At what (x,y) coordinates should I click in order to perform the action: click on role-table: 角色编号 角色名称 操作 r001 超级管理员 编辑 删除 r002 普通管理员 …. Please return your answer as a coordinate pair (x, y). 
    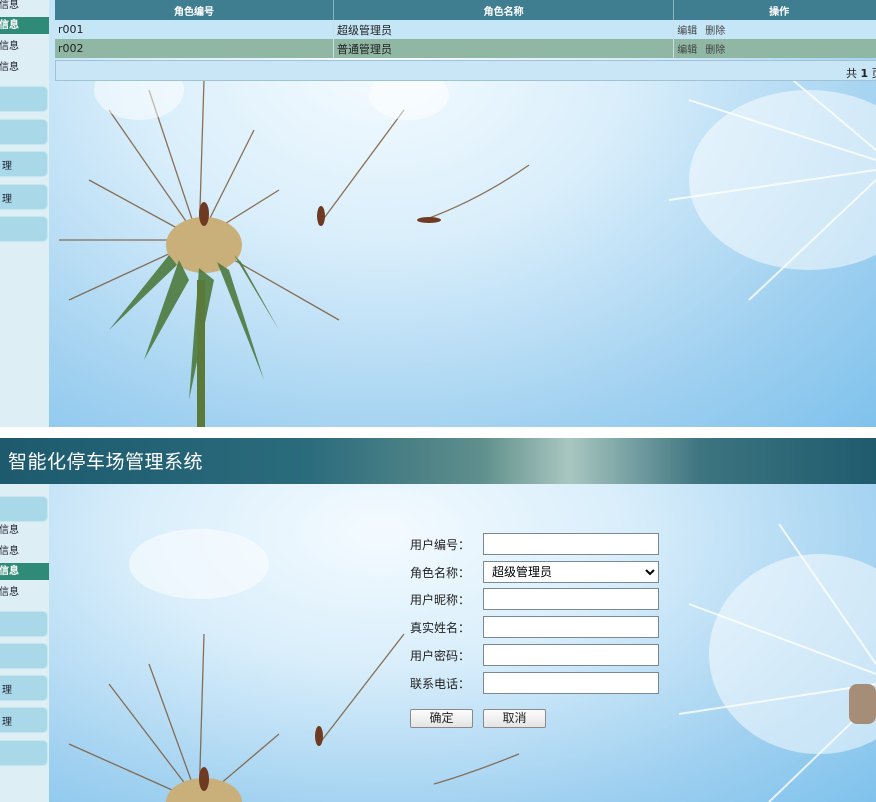
    Looking at the image, I should click on (465, 29).